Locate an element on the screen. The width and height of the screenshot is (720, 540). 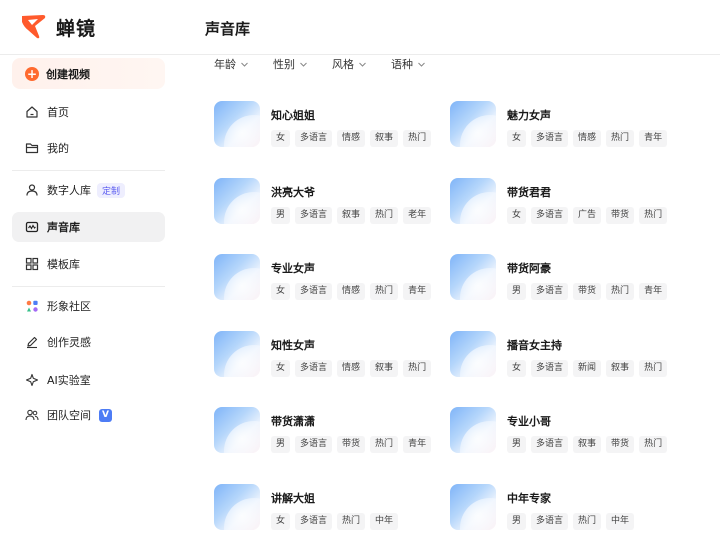
voice-card: 带货阿豪 男 多语言 带货 热门 青年 is located at coordinates (560, 280).